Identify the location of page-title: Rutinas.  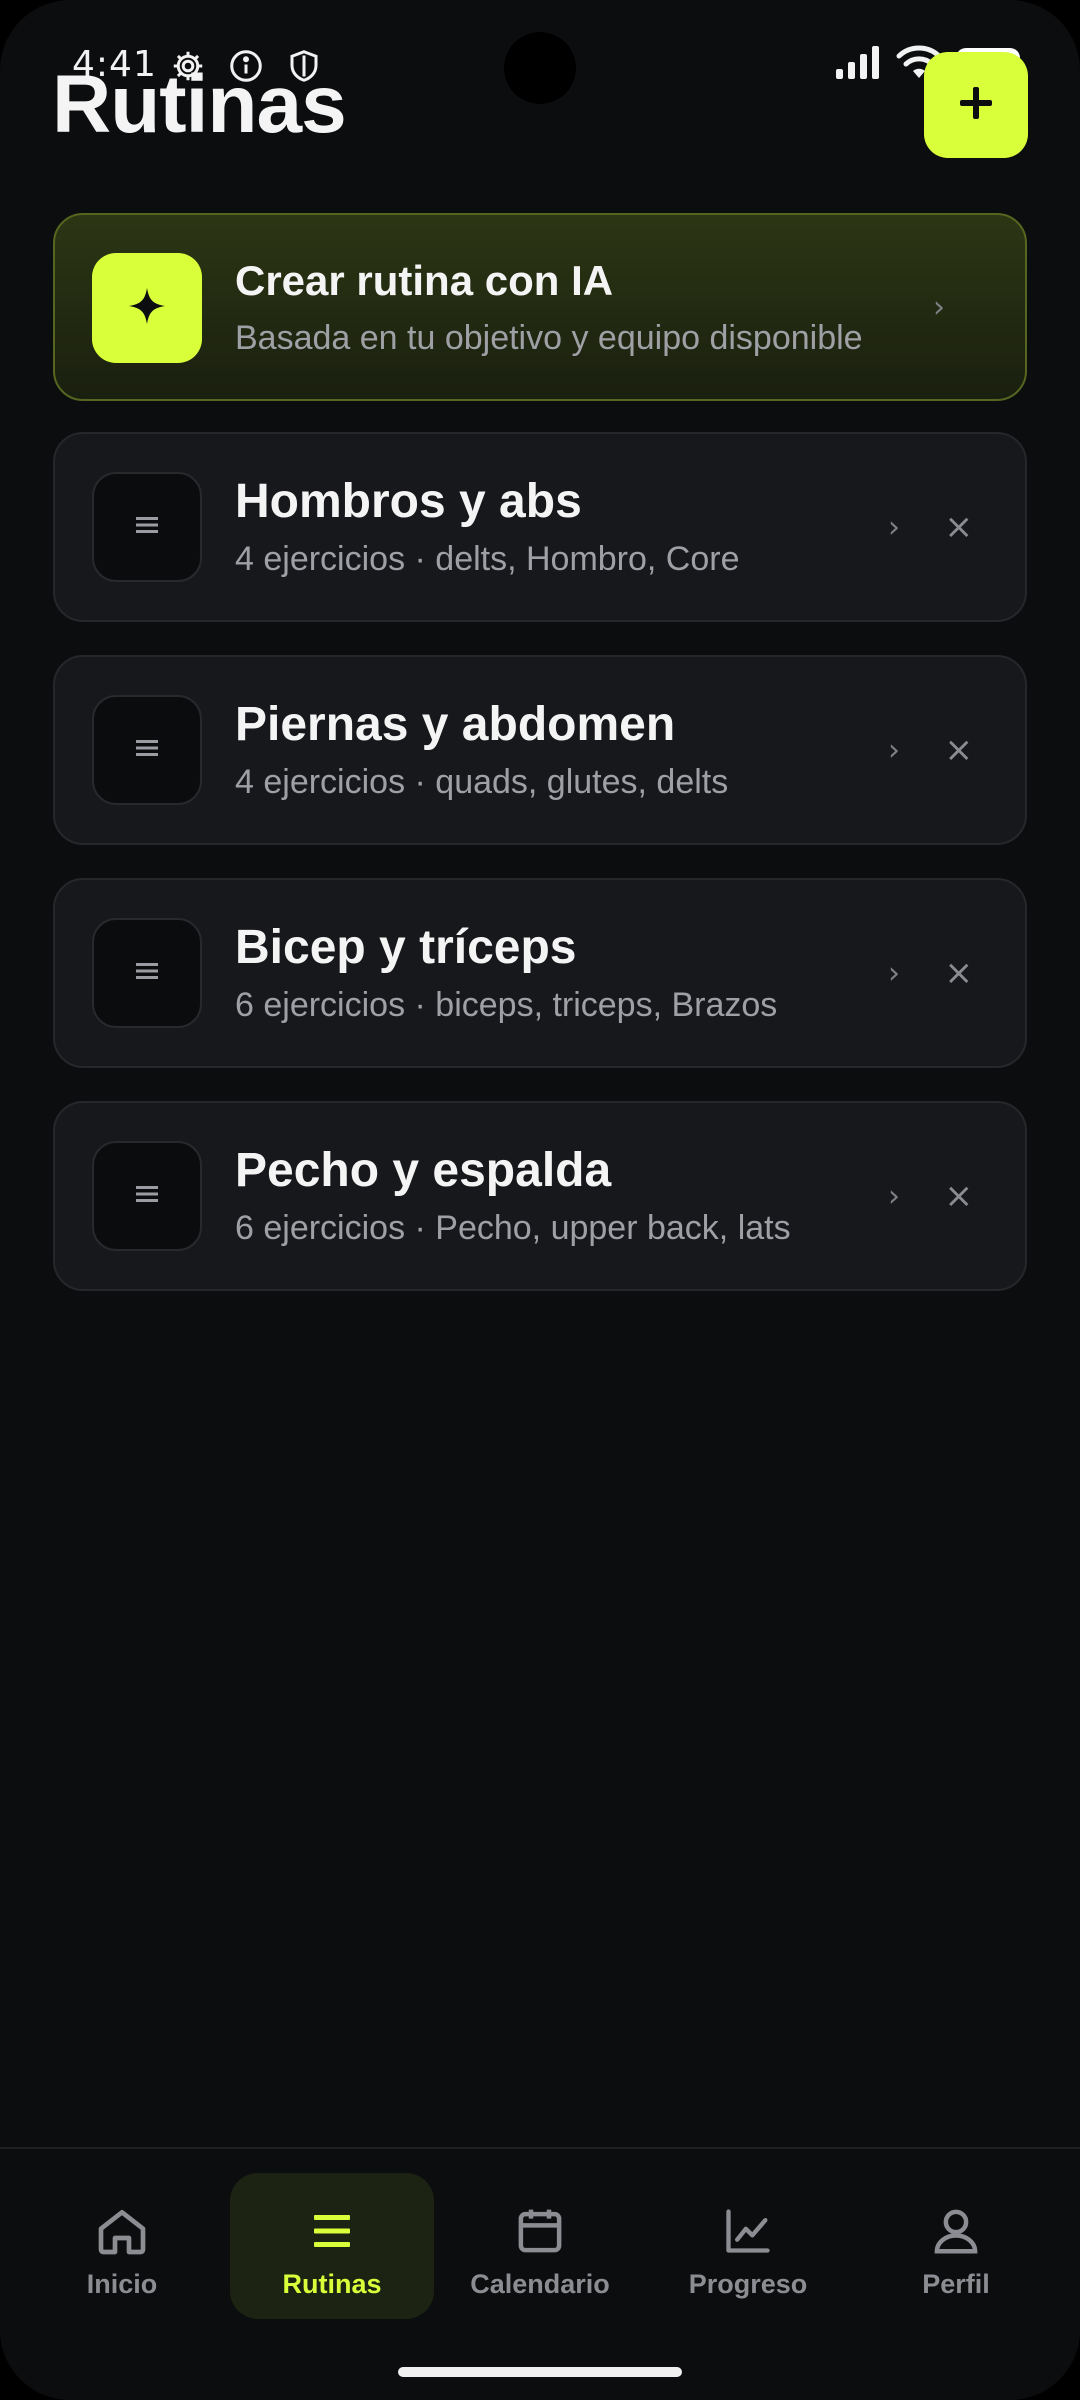
(199, 104).